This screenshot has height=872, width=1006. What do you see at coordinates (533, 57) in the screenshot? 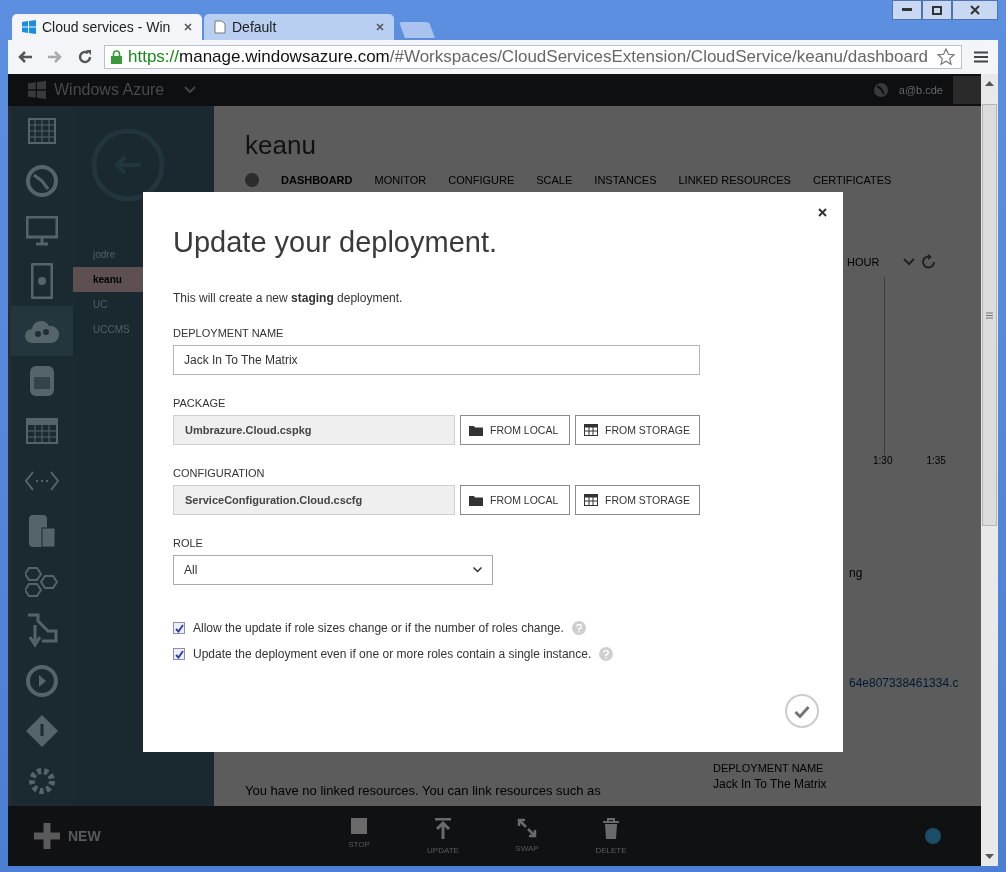
I see `address-bar: https://manage.windowsazure.com/#Workspaces/CloudServicesExtension/CloudService/keanu/dashboard` at bounding box center [533, 57].